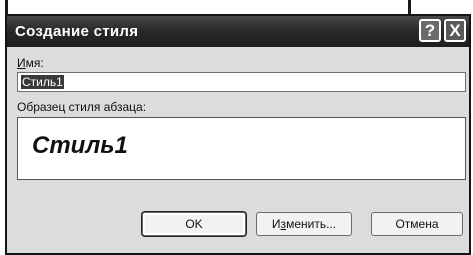 This screenshot has width=473, height=255. What do you see at coordinates (417, 224) in the screenshot?
I see `cancel-button: Отмена` at bounding box center [417, 224].